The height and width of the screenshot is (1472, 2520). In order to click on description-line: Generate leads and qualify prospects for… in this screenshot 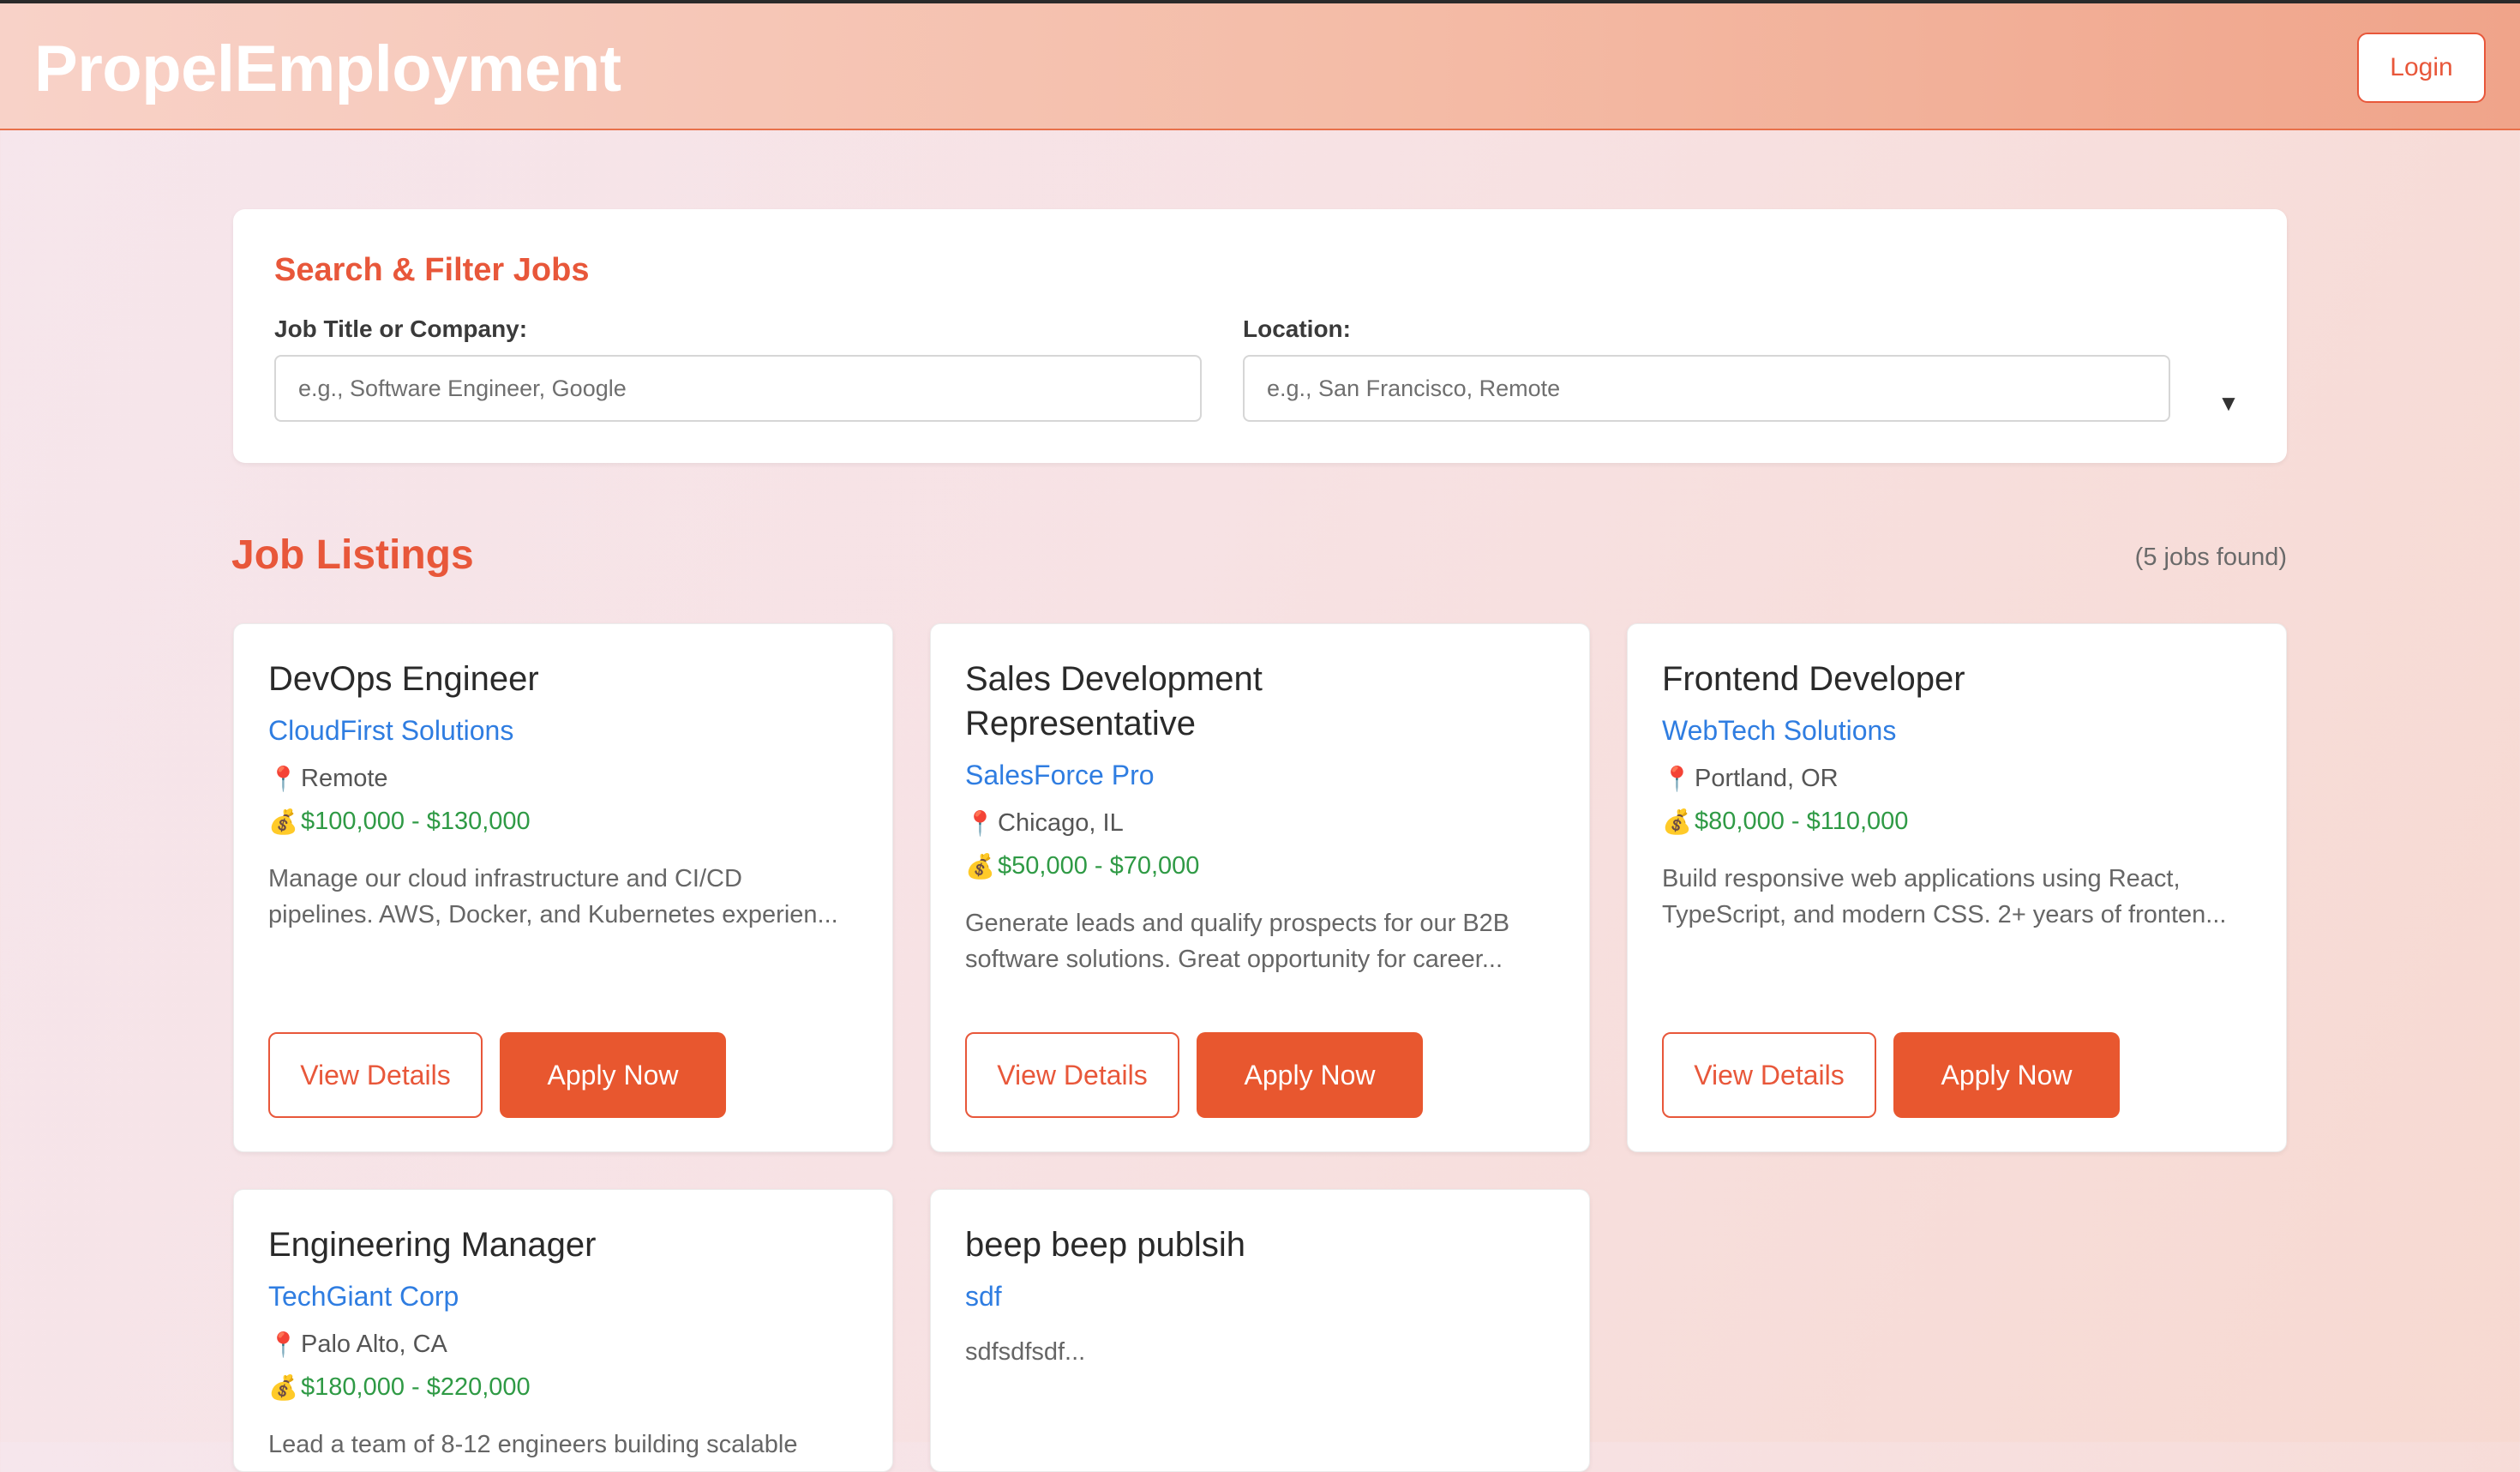, I will do `click(1237, 924)`.